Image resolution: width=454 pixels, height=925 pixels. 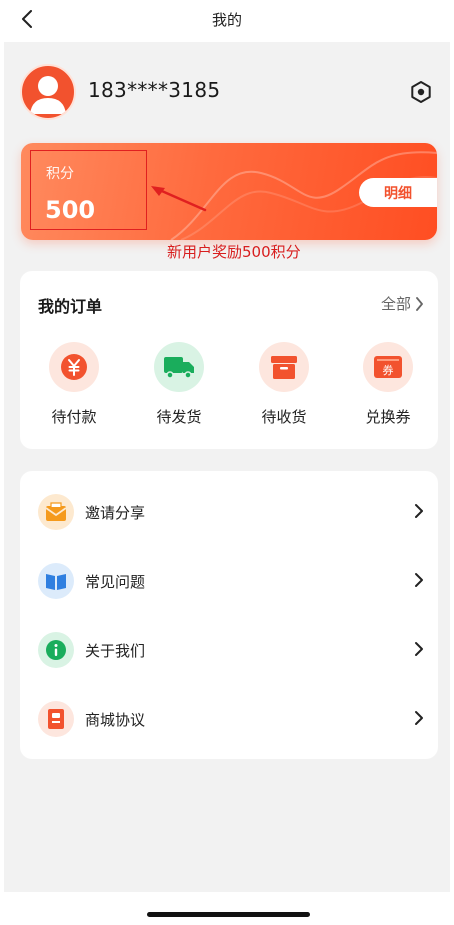 I want to click on annotation-arrow, so click(x=179, y=199).